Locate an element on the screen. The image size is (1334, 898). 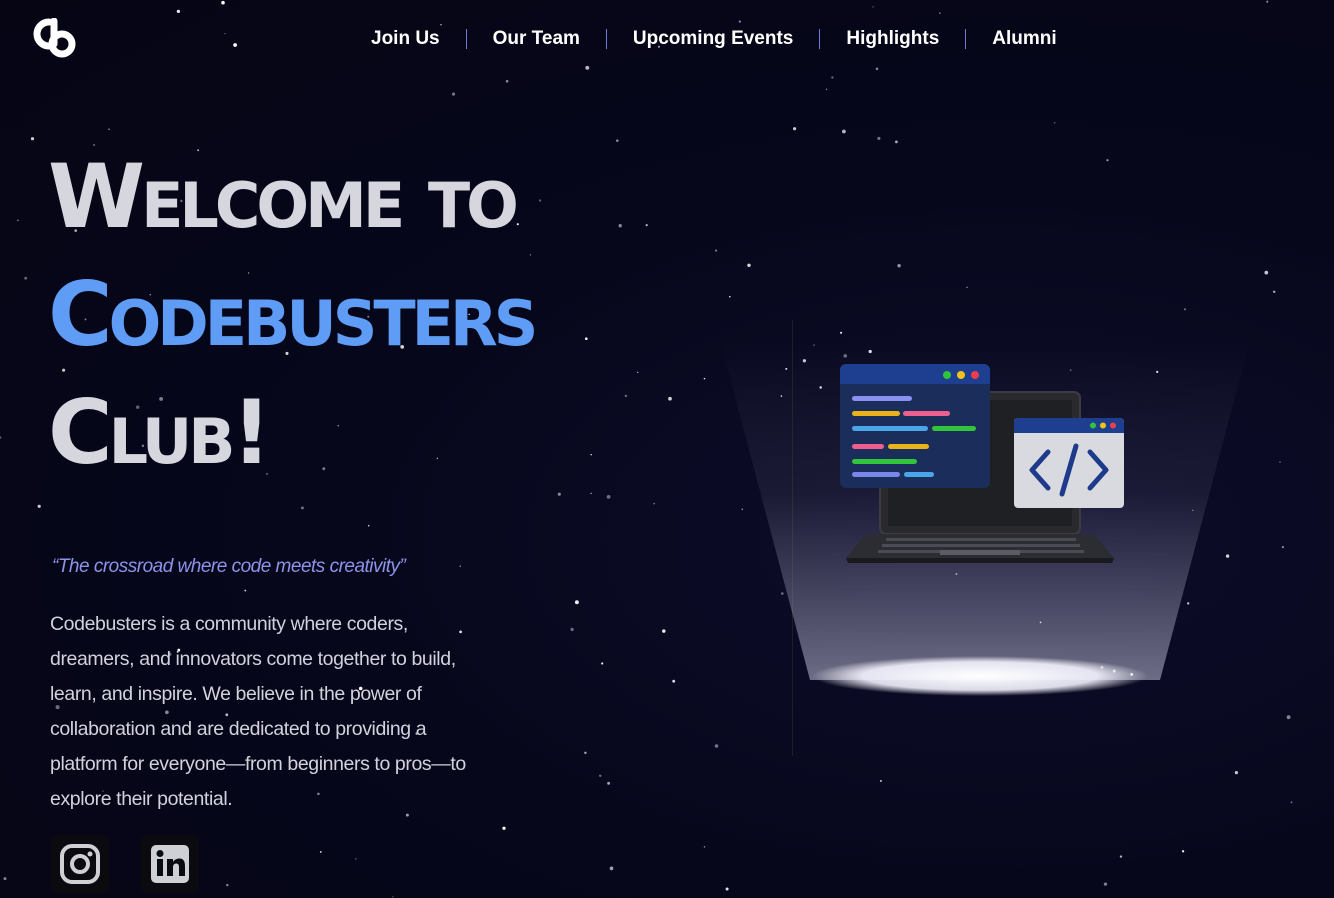
spotlight-pool is located at coordinates (980, 676).